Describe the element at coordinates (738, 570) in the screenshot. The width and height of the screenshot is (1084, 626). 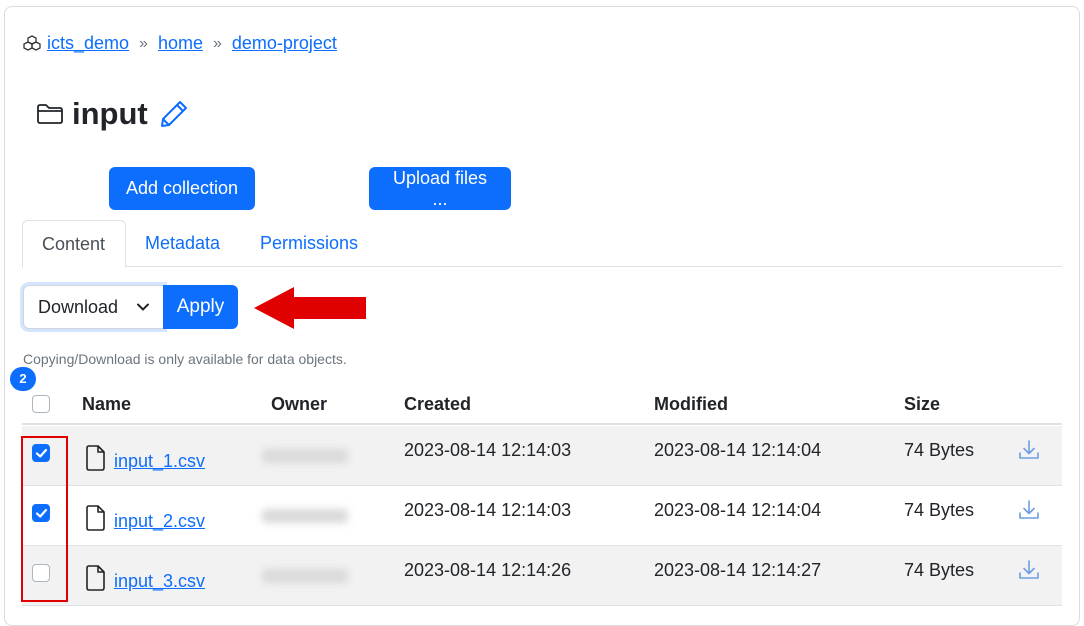
I see `modified-cell: 2023-08-14 12:14:27` at that location.